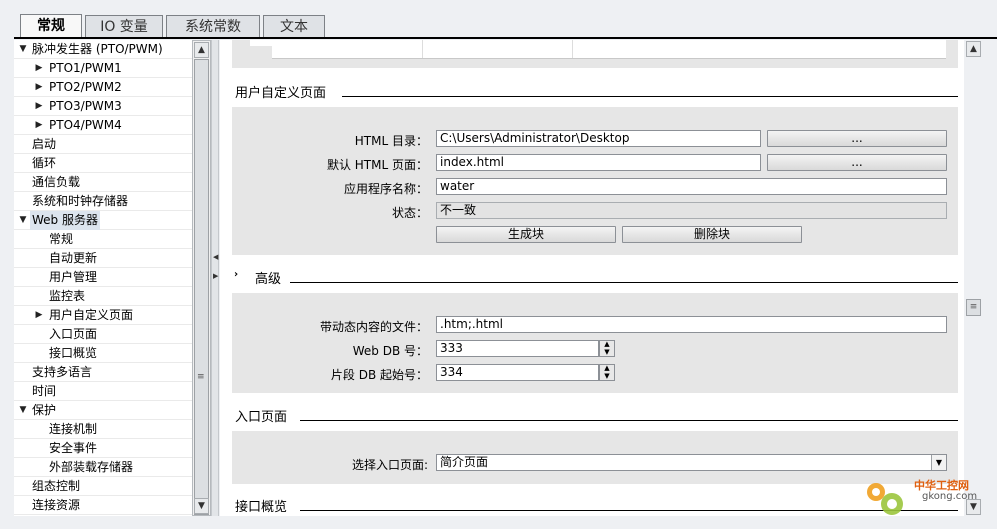 Image resolution: width=997 pixels, height=529 pixels. I want to click on tree-item: 常规, so click(103, 239).